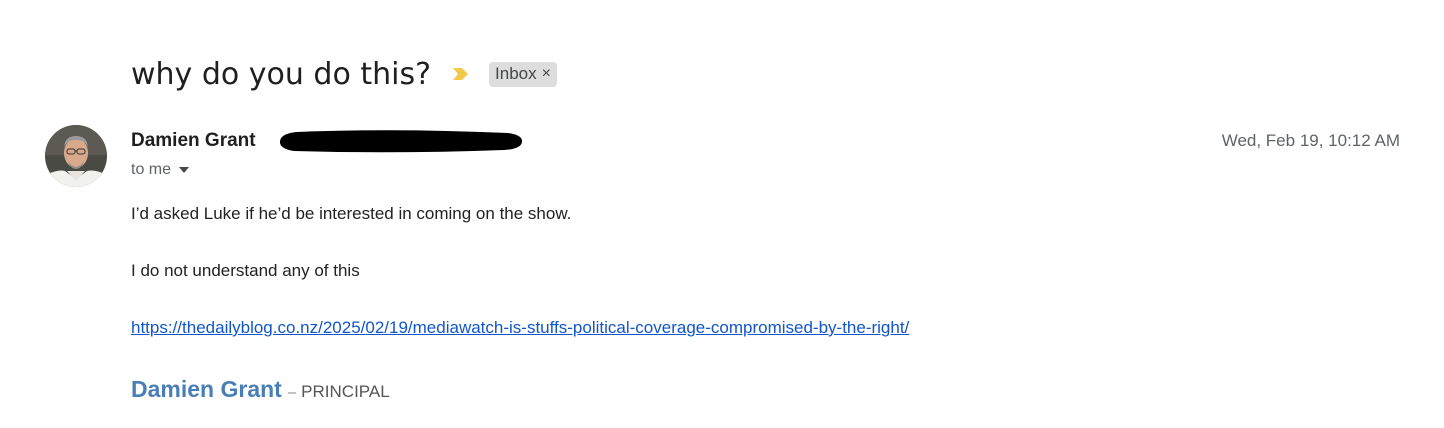  Describe the element at coordinates (345, 391) in the screenshot. I see `signature-title: PRINCIPAL` at that location.